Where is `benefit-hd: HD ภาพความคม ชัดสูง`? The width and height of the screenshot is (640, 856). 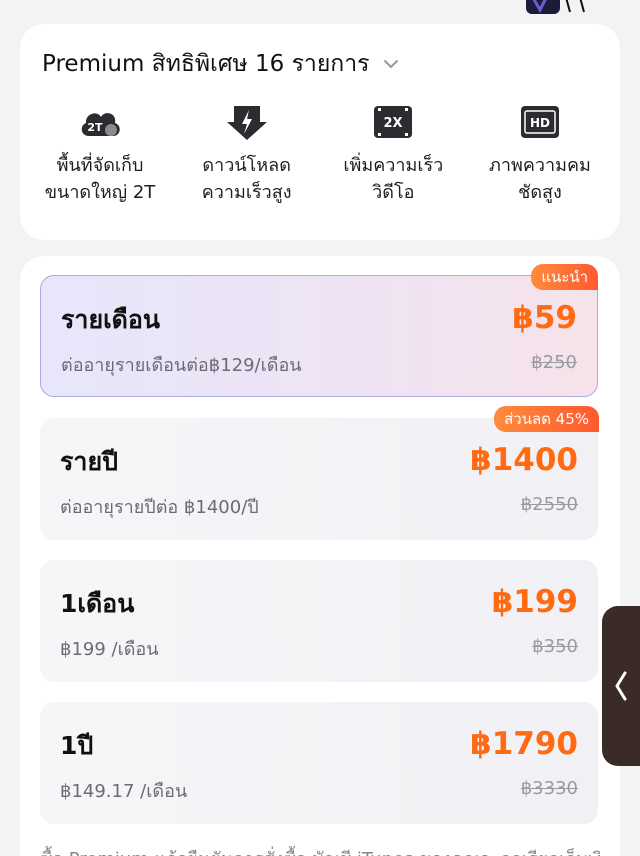
benefit-hd: HD ภาพความคม ชัดสูง is located at coordinates (540, 154).